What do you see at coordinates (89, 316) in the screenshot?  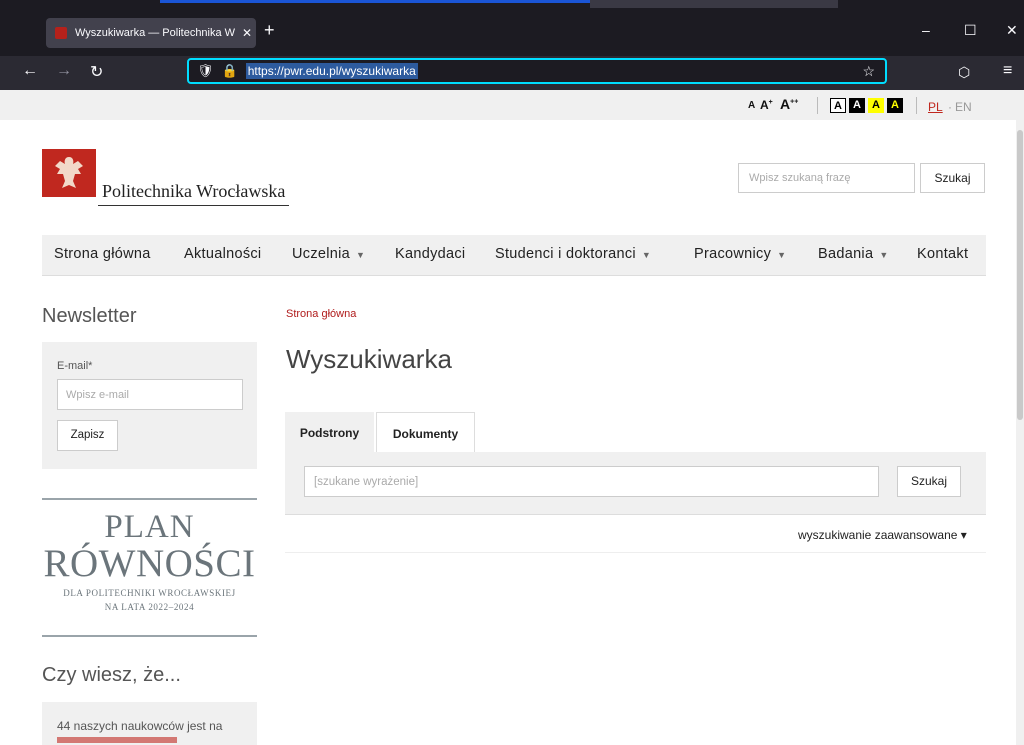 I see `newsletter-title: Newsletter` at bounding box center [89, 316].